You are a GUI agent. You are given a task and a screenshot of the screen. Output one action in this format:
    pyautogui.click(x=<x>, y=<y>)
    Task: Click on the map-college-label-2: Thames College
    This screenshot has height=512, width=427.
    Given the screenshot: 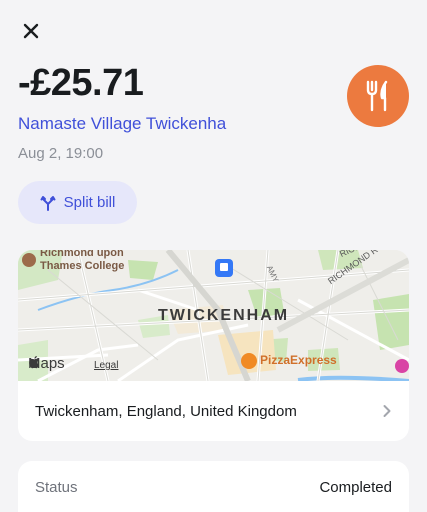 What is the action you would take?
    pyautogui.click(x=82, y=266)
    